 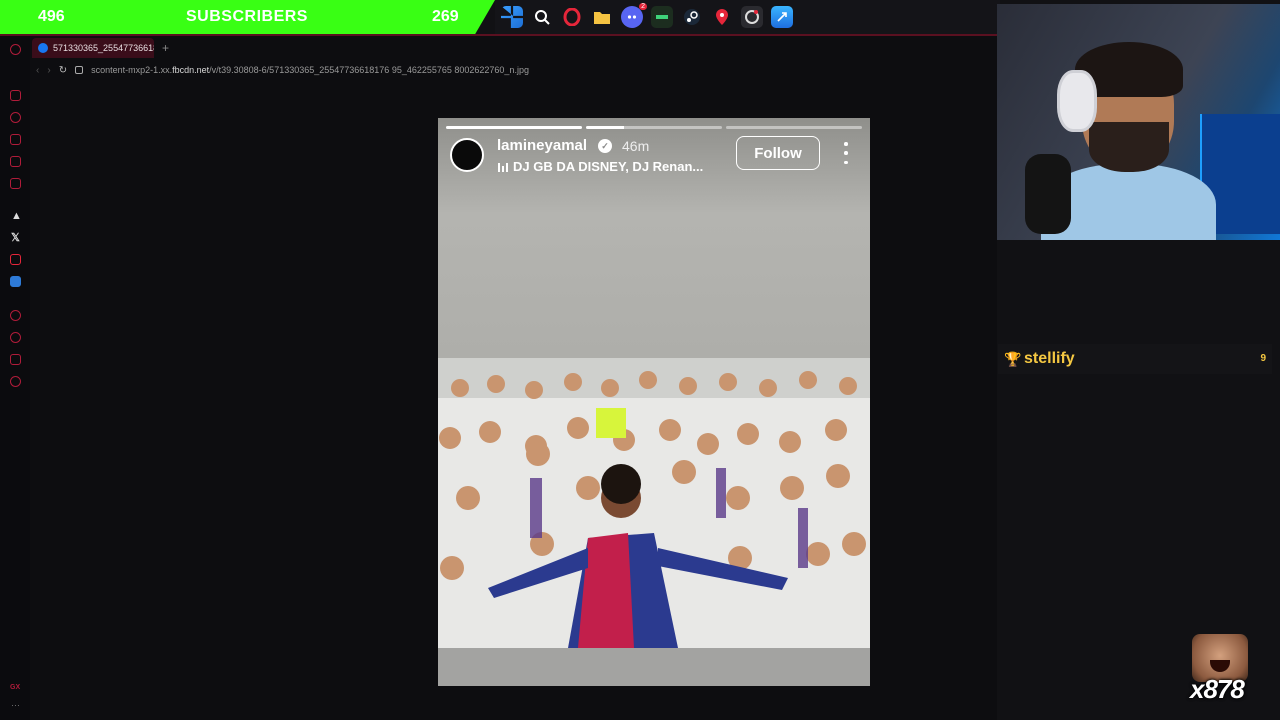 I want to click on paint-icon, so click(x=15, y=359).